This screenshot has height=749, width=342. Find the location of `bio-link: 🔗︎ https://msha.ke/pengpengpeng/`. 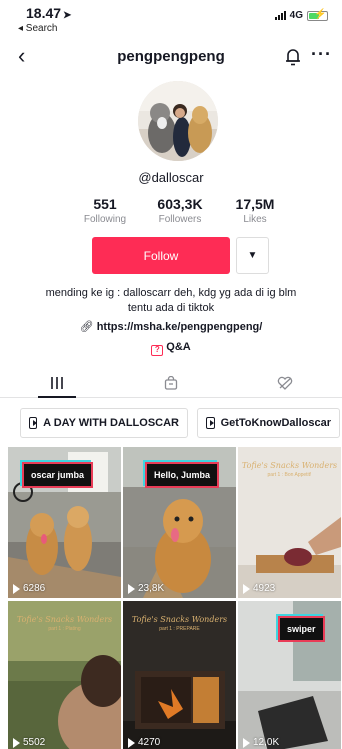

bio-link: 🔗︎ https://msha.ke/pengpengpeng/ is located at coordinates (171, 326).